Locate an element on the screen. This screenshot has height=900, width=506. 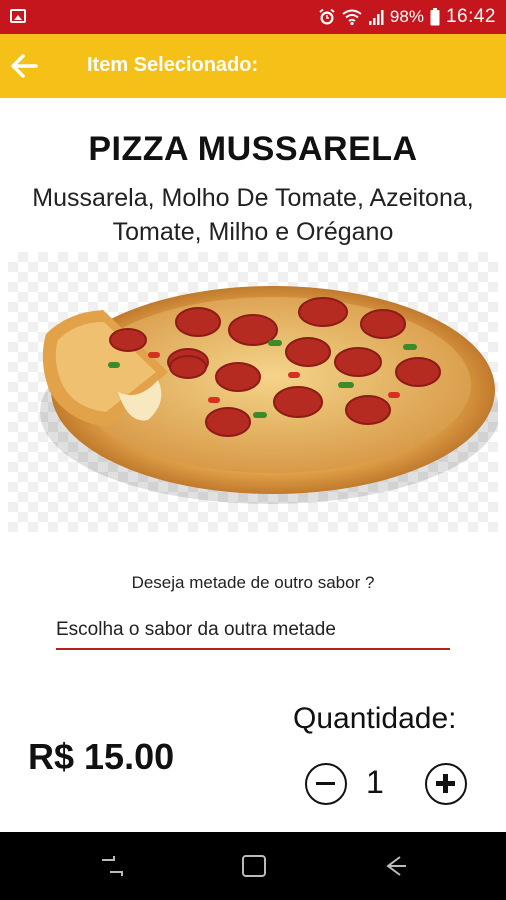
status-bar: 98% 16:42 is located at coordinates (253, 17).